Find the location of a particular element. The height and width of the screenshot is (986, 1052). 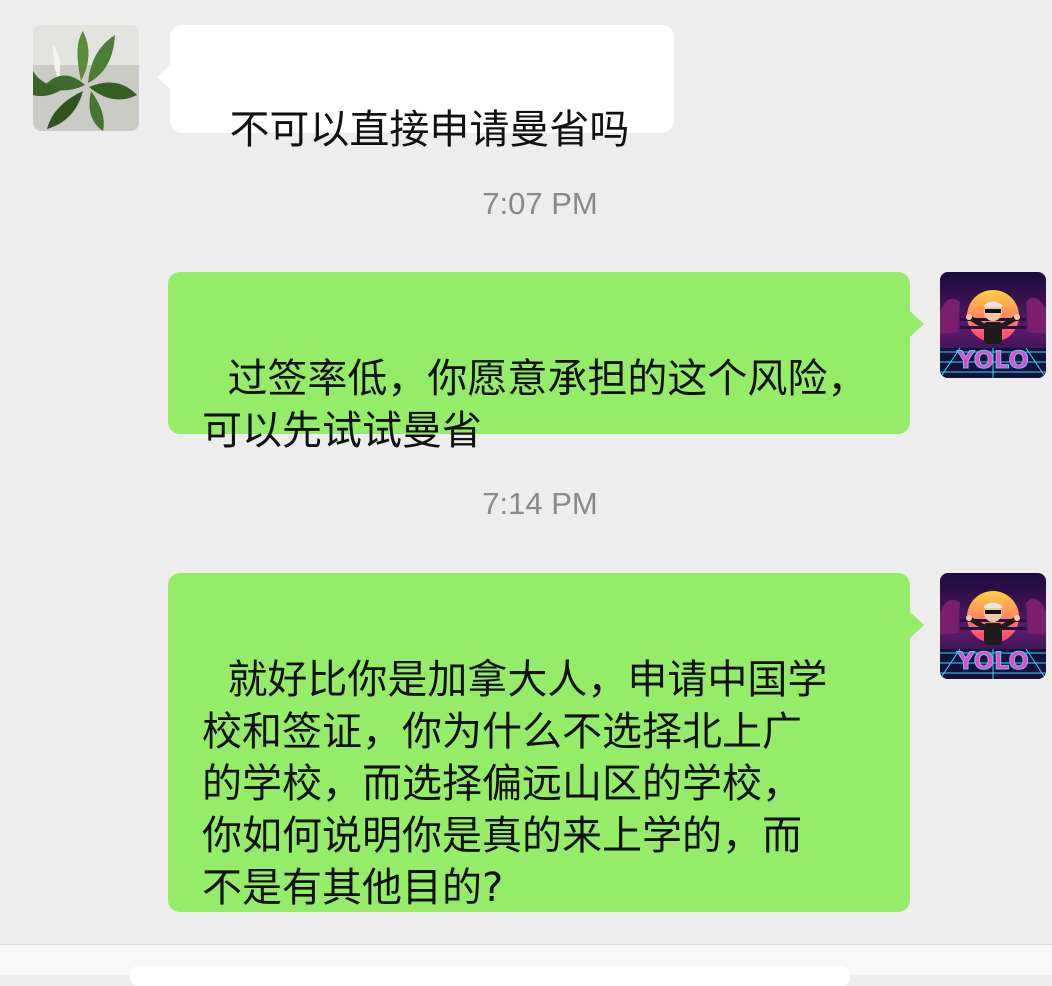

message-input-field is located at coordinates (490, 976).